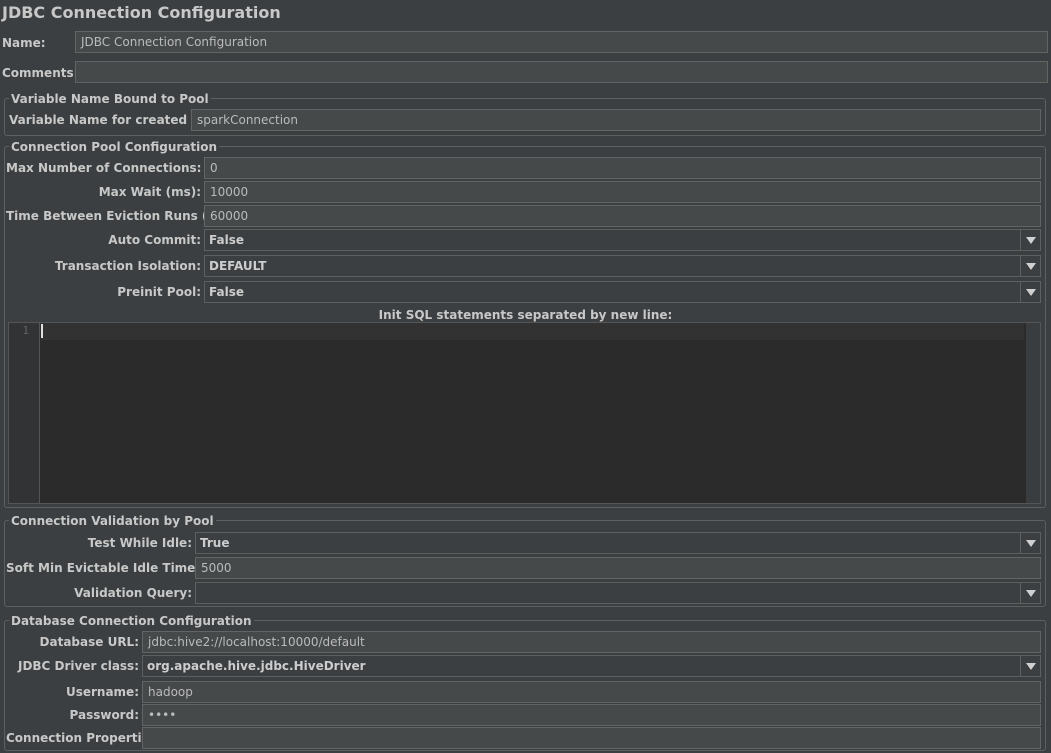  What do you see at coordinates (104, 715) in the screenshot?
I see `password-label: Password:` at bounding box center [104, 715].